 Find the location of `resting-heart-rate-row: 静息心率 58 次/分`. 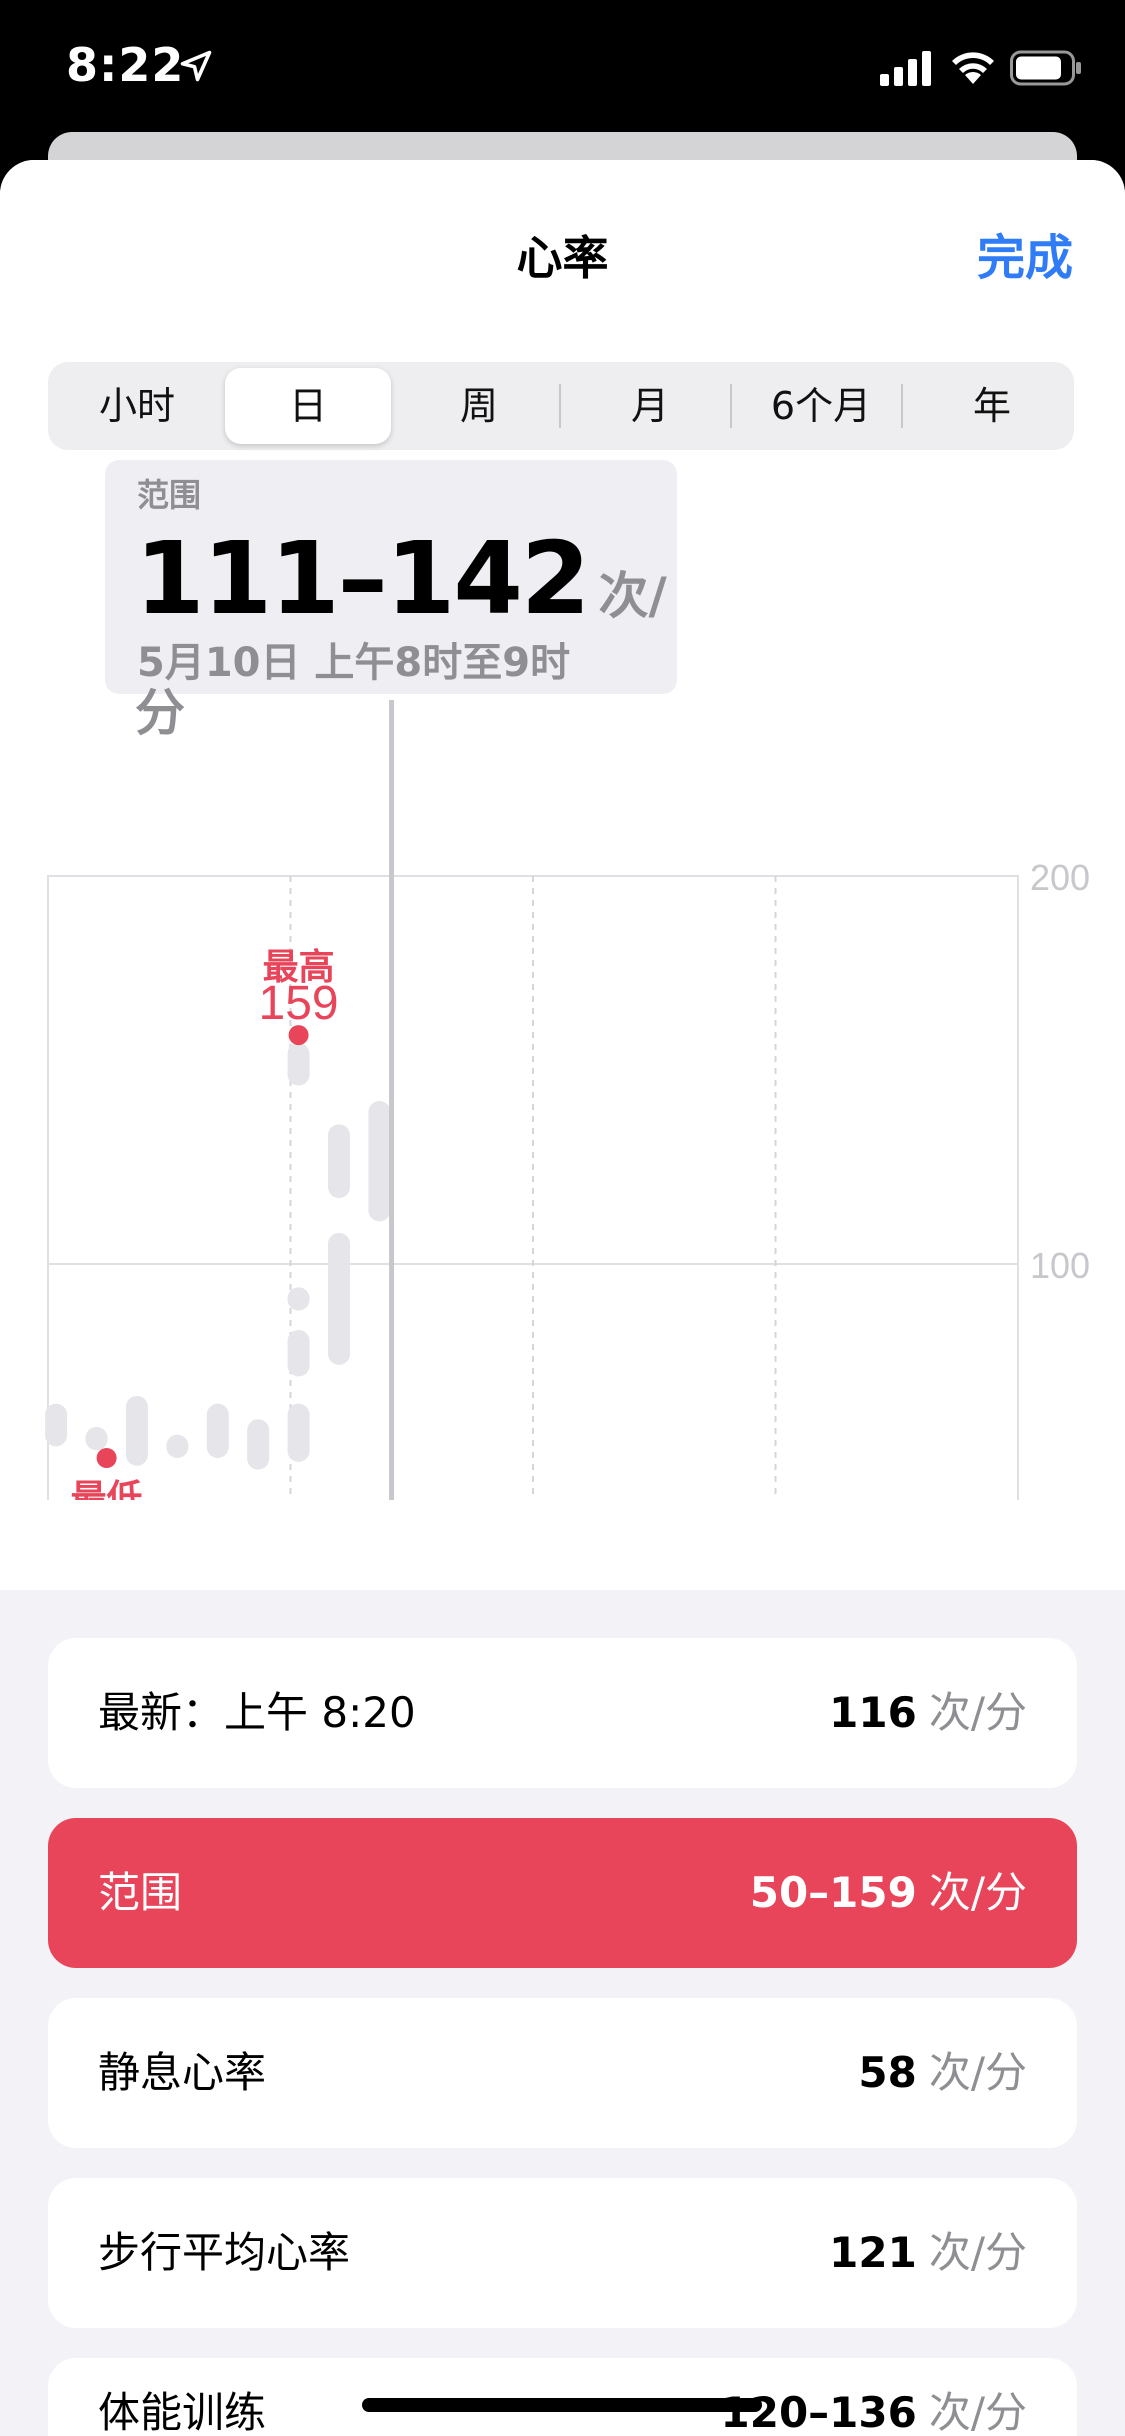

resting-heart-rate-row: 静息心率 58 次/分 is located at coordinates (562, 2073).